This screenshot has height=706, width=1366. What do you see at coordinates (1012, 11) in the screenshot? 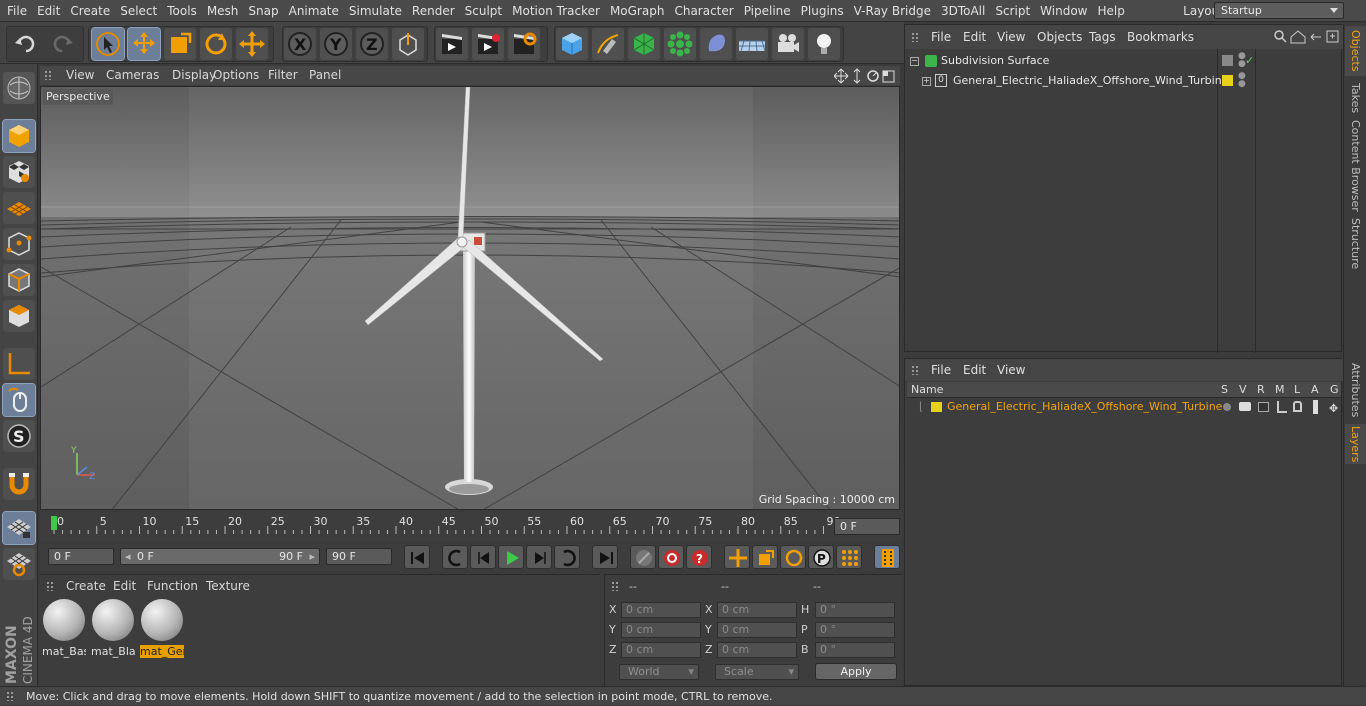
I see `menu-script: Script` at bounding box center [1012, 11].